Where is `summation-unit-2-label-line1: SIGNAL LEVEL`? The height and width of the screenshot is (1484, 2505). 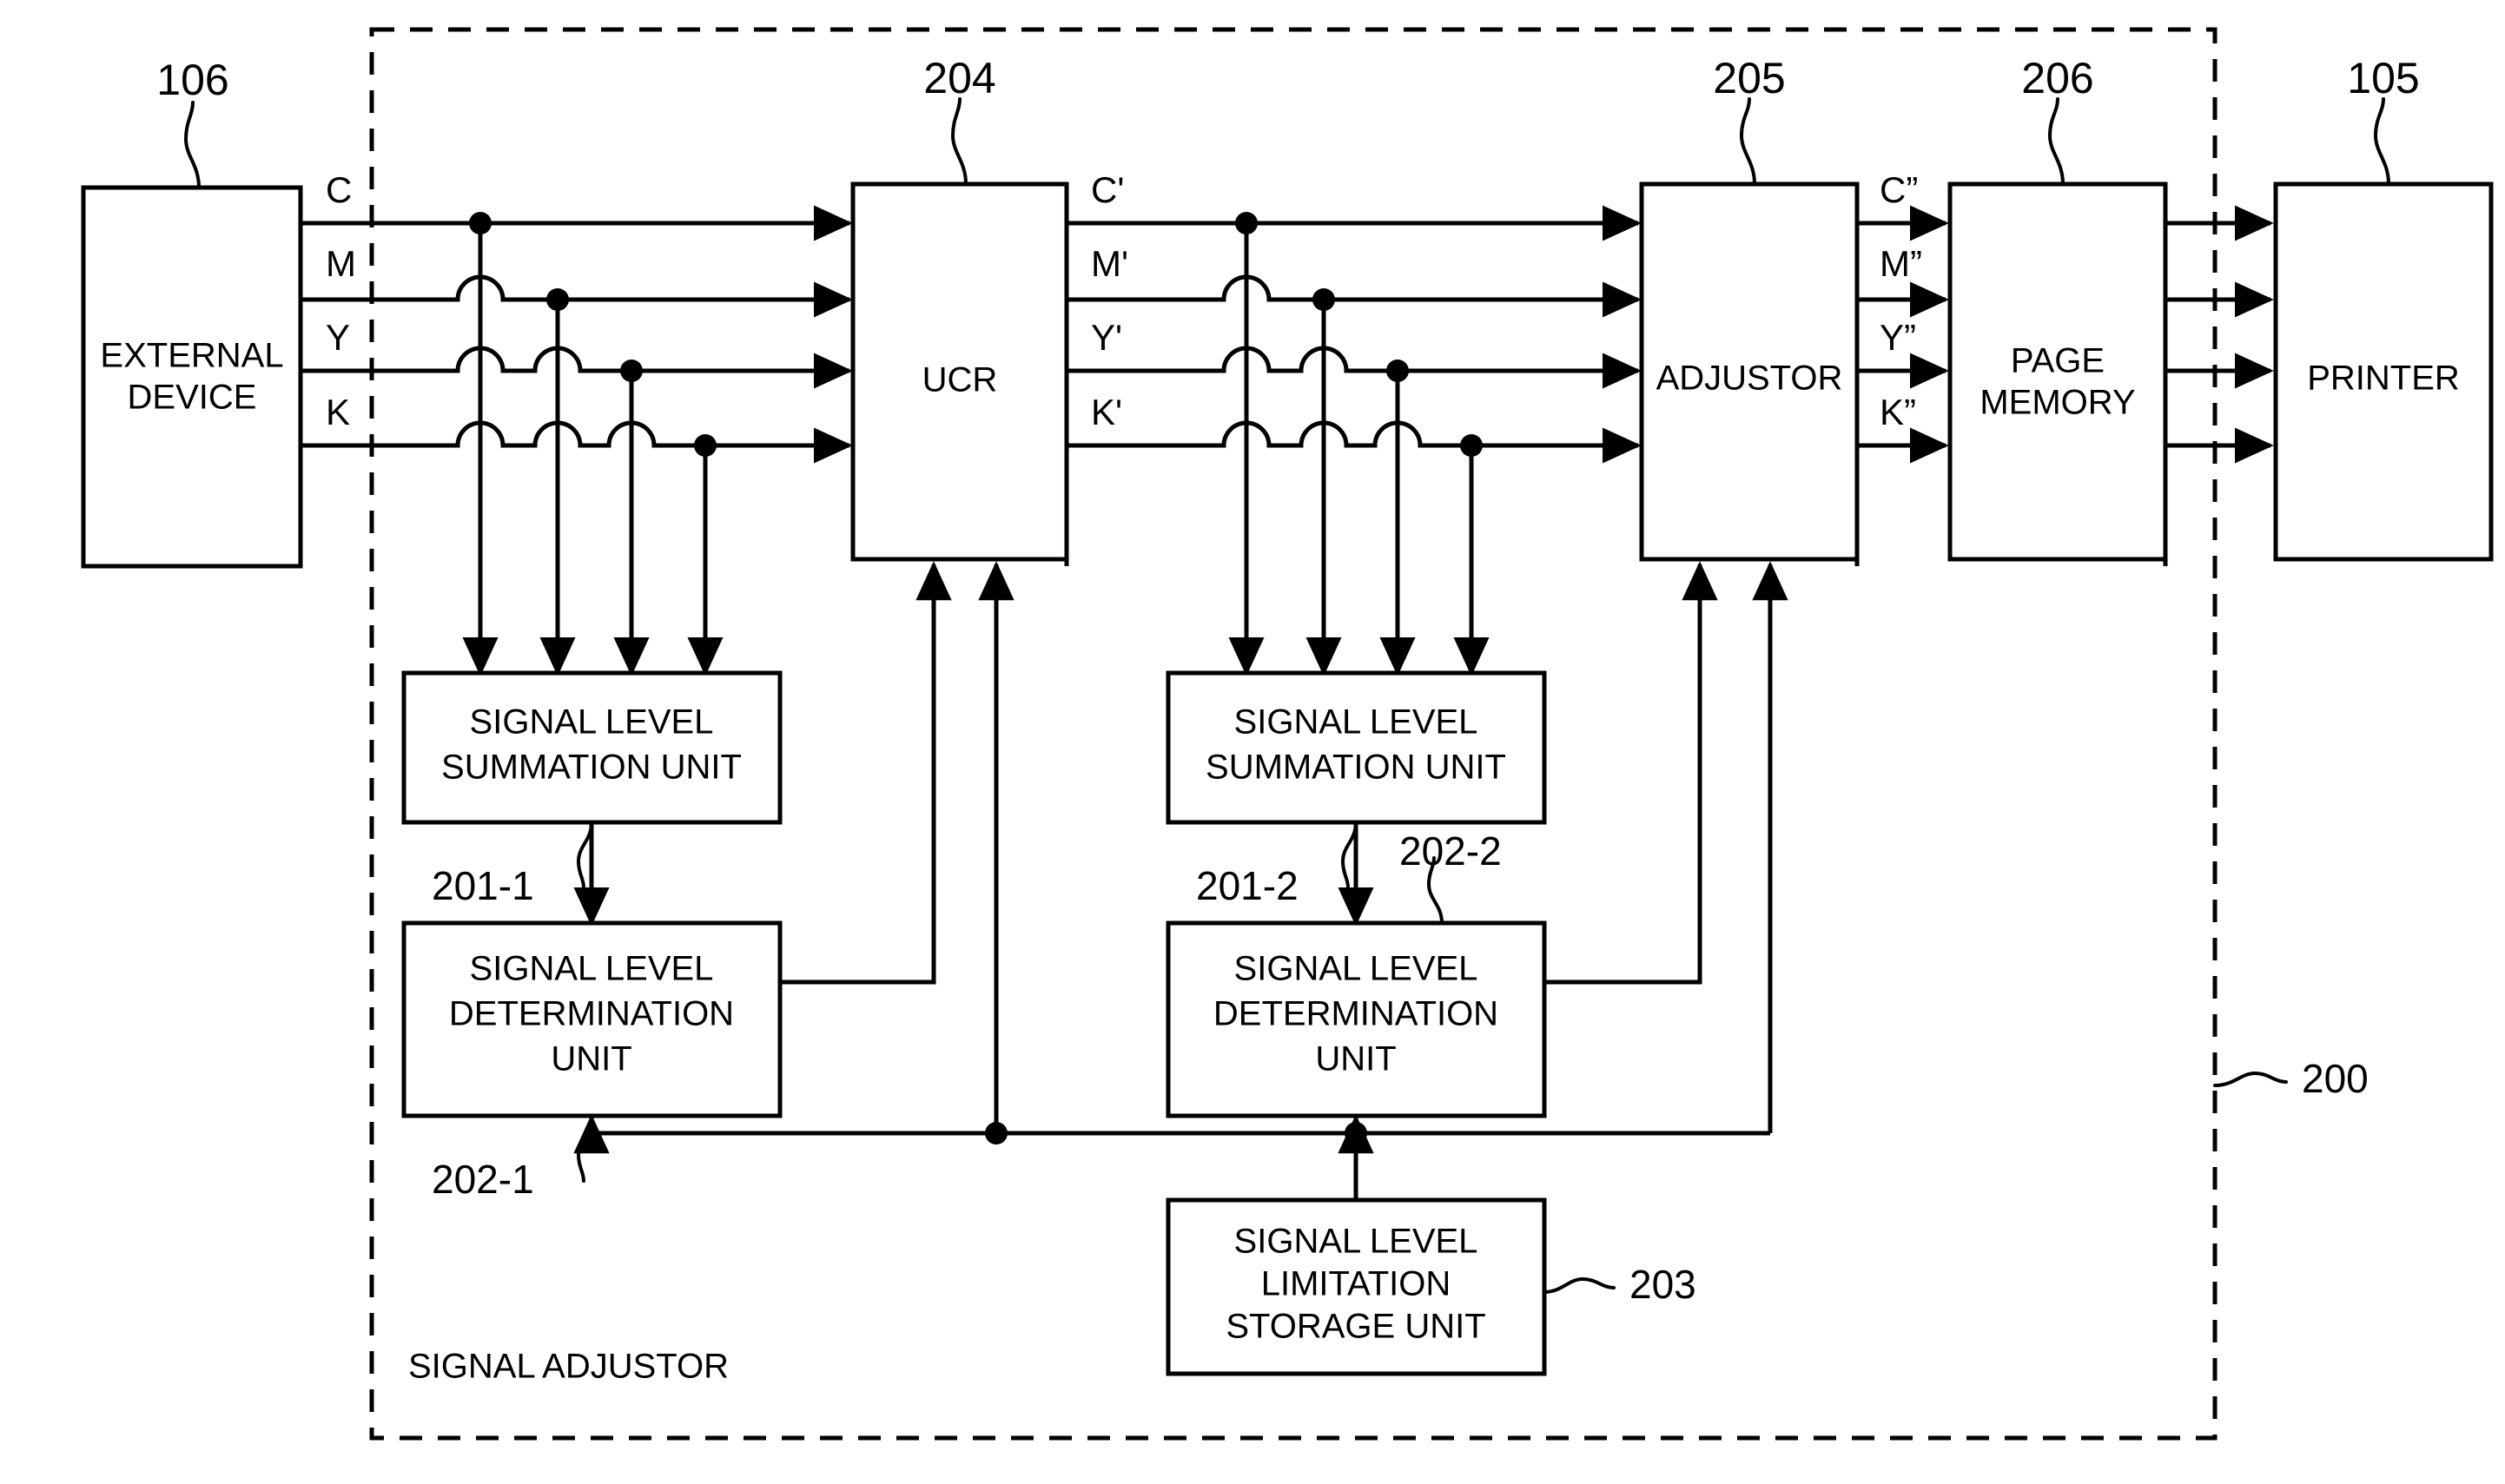 summation-unit-2-label-line1: SIGNAL LEVEL is located at coordinates (1356, 722).